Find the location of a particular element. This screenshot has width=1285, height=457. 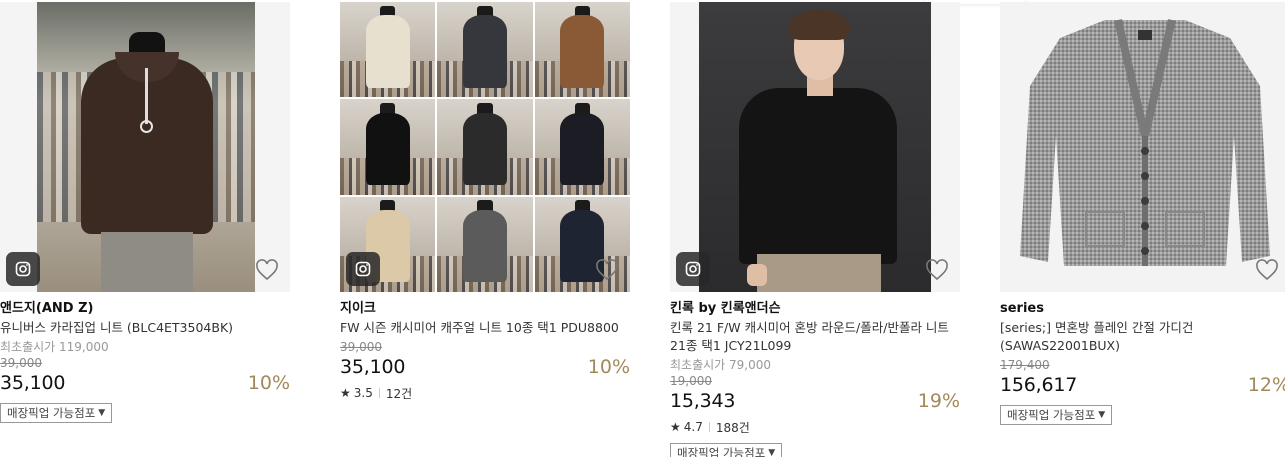

original-release-price: 최초출시가 119,000 is located at coordinates (54, 347).